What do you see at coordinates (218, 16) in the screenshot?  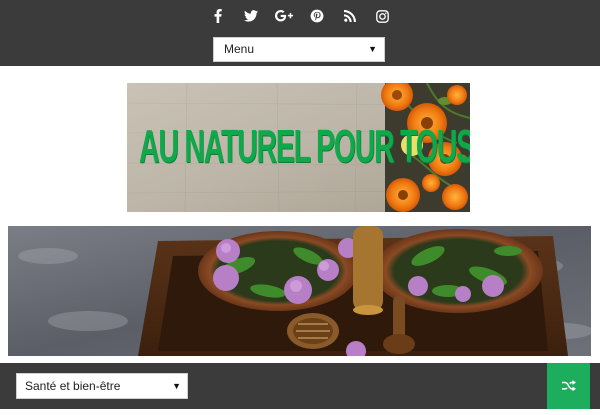 I see `facebook-icon` at bounding box center [218, 16].